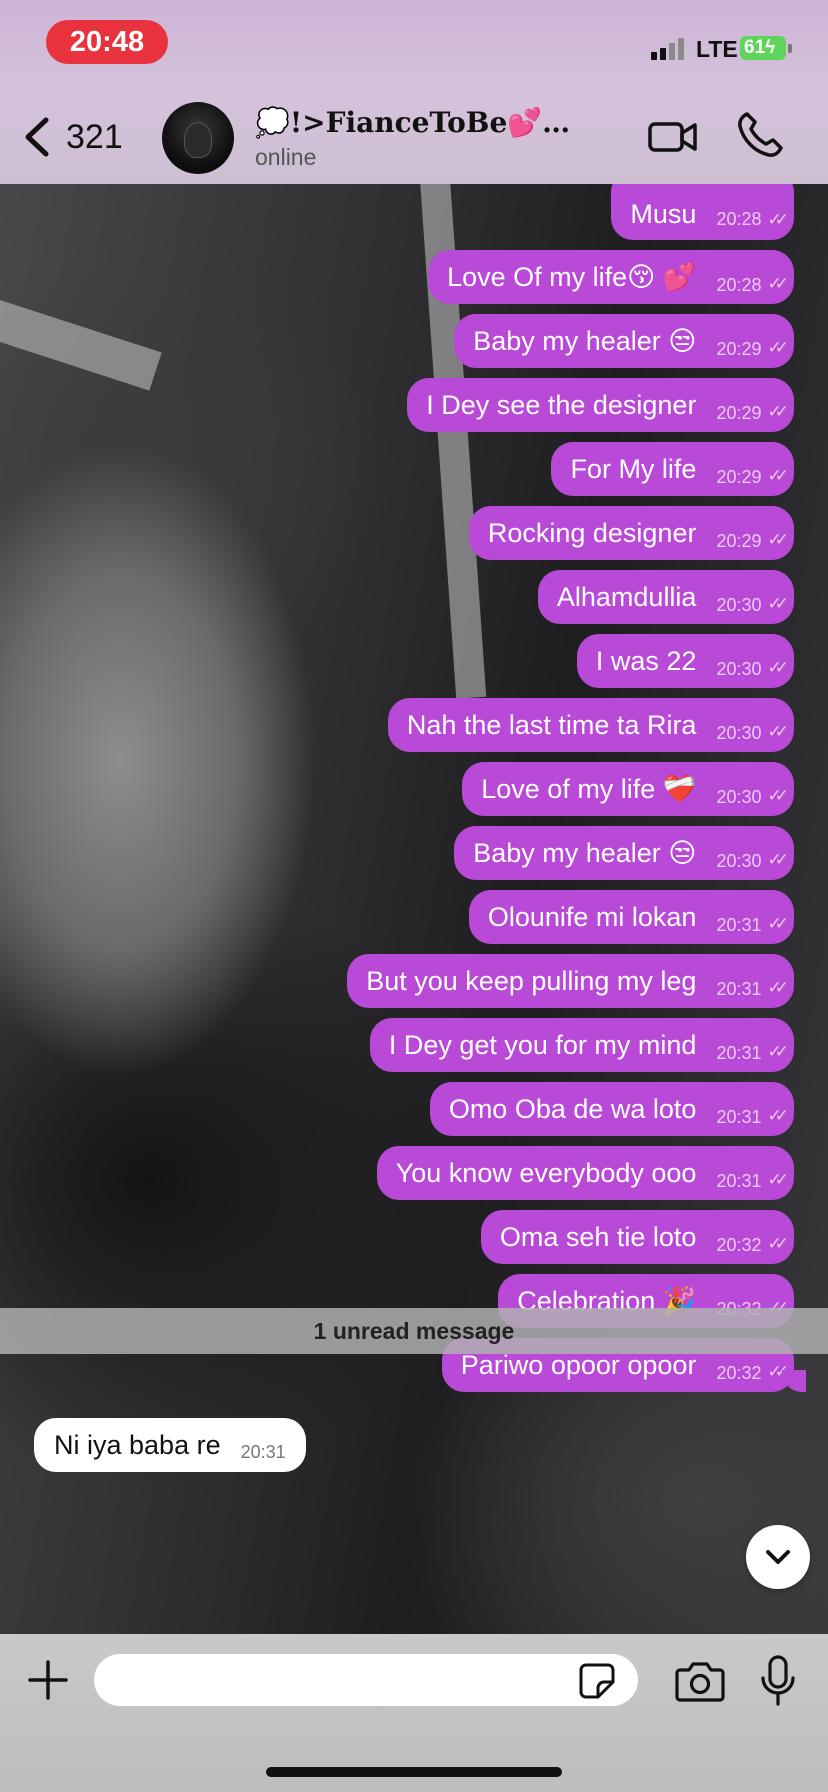  What do you see at coordinates (702, 212) in the screenshot?
I see `outgoing-message: Musu 20:28 ✓✓` at bounding box center [702, 212].